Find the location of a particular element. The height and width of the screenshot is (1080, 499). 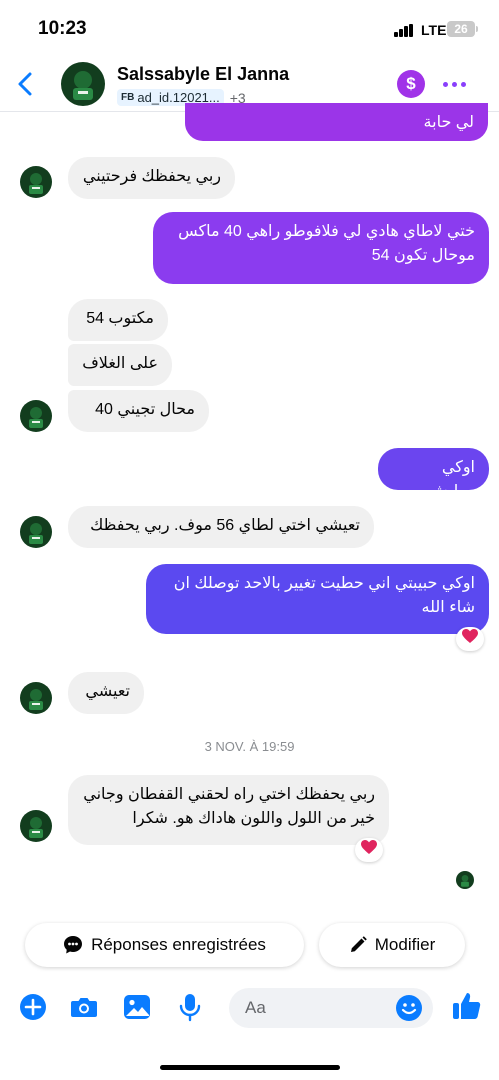

contact-avatar is located at coordinates (83, 84).